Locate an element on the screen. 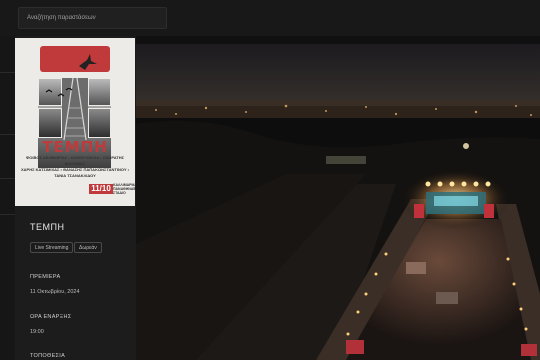 This screenshot has width=540, height=360. premiere-label: ΠΡΕΜΙΕΡΑ is located at coordinates (45, 277).